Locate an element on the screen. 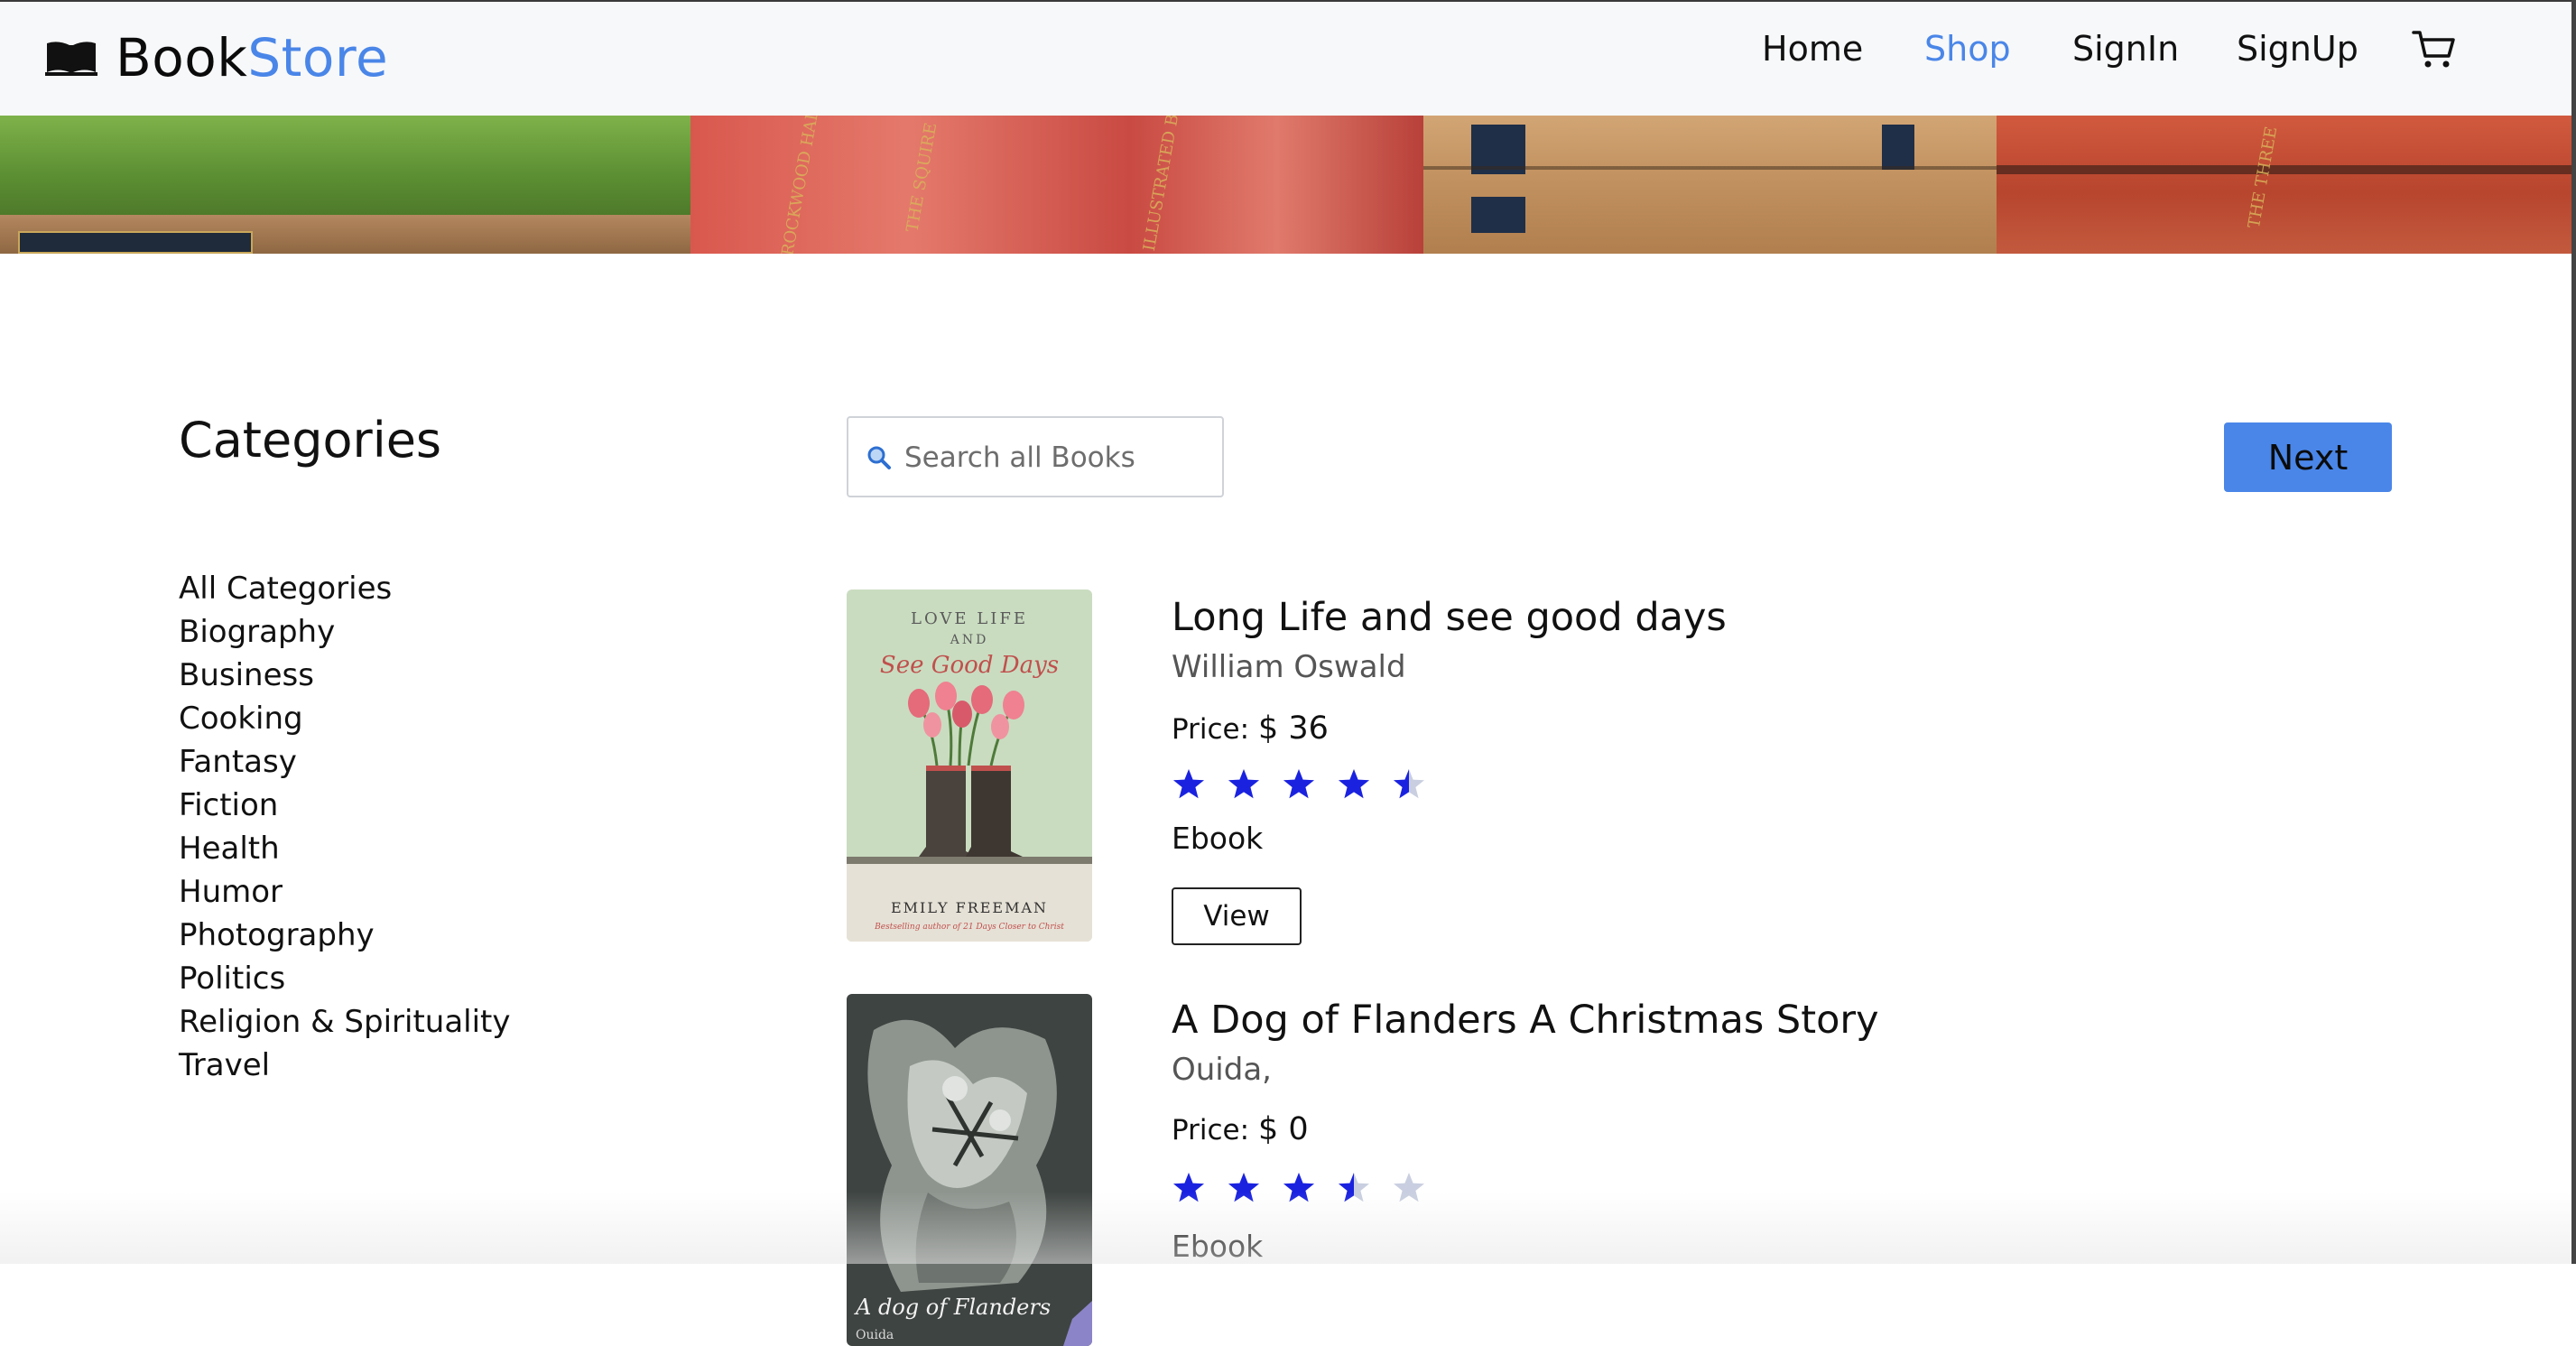 The image size is (2576, 1346). view-book-button: View is located at coordinates (1237, 916).